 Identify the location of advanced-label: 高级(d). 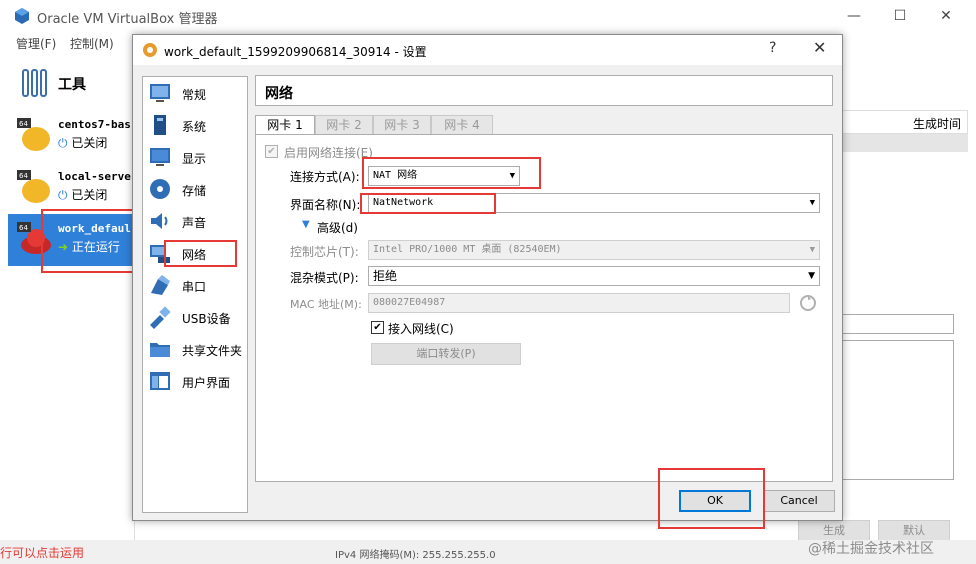
(337, 227).